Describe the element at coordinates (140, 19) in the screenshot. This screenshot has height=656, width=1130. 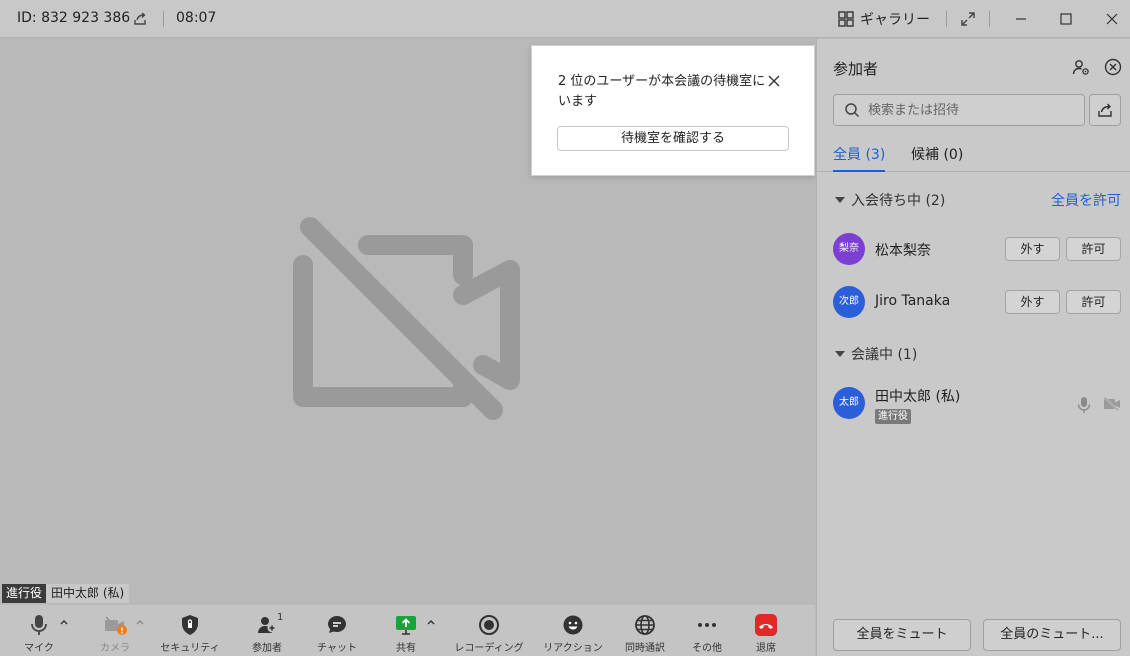
I see `share-link-icon` at that location.